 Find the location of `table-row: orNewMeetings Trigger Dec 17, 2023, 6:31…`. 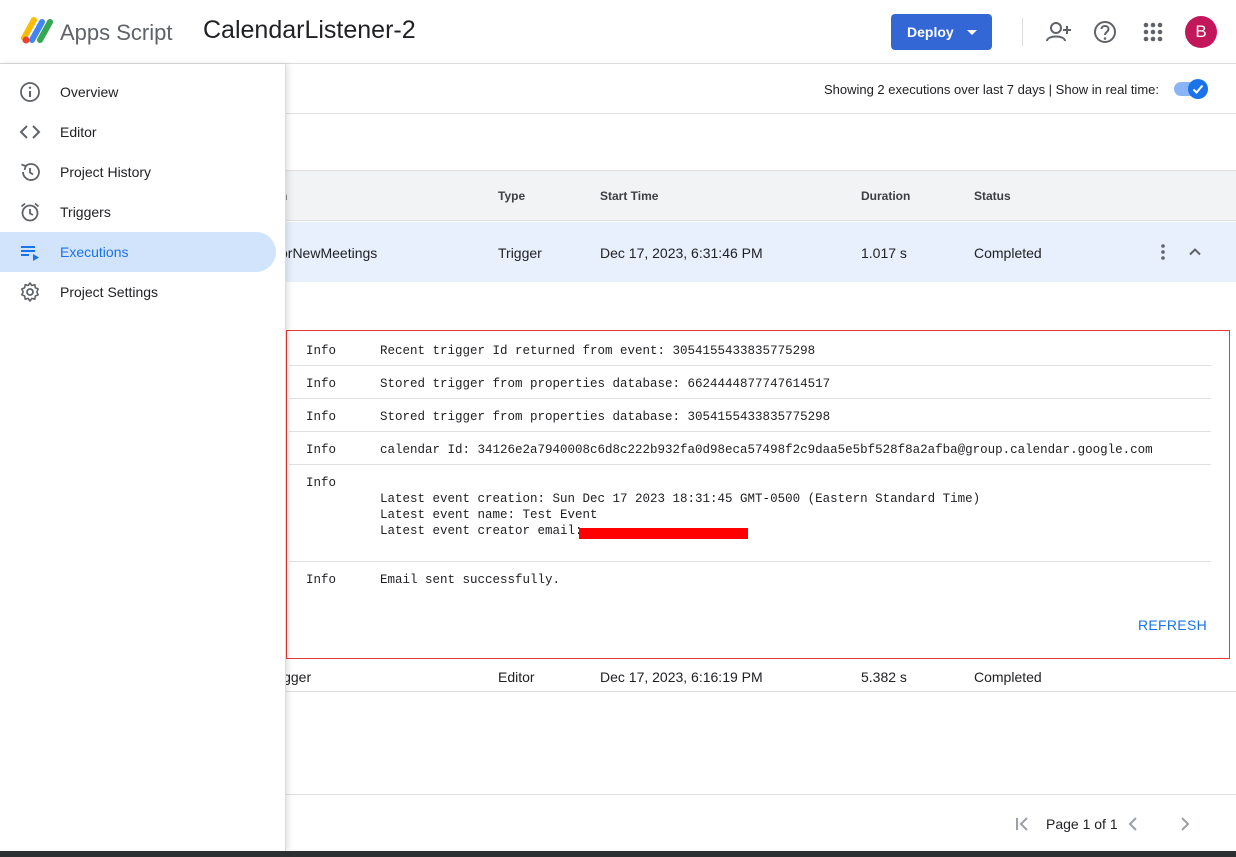

table-row: orNewMeetings Trigger Dec 17, 2023, 6:31… is located at coordinates (758, 252).